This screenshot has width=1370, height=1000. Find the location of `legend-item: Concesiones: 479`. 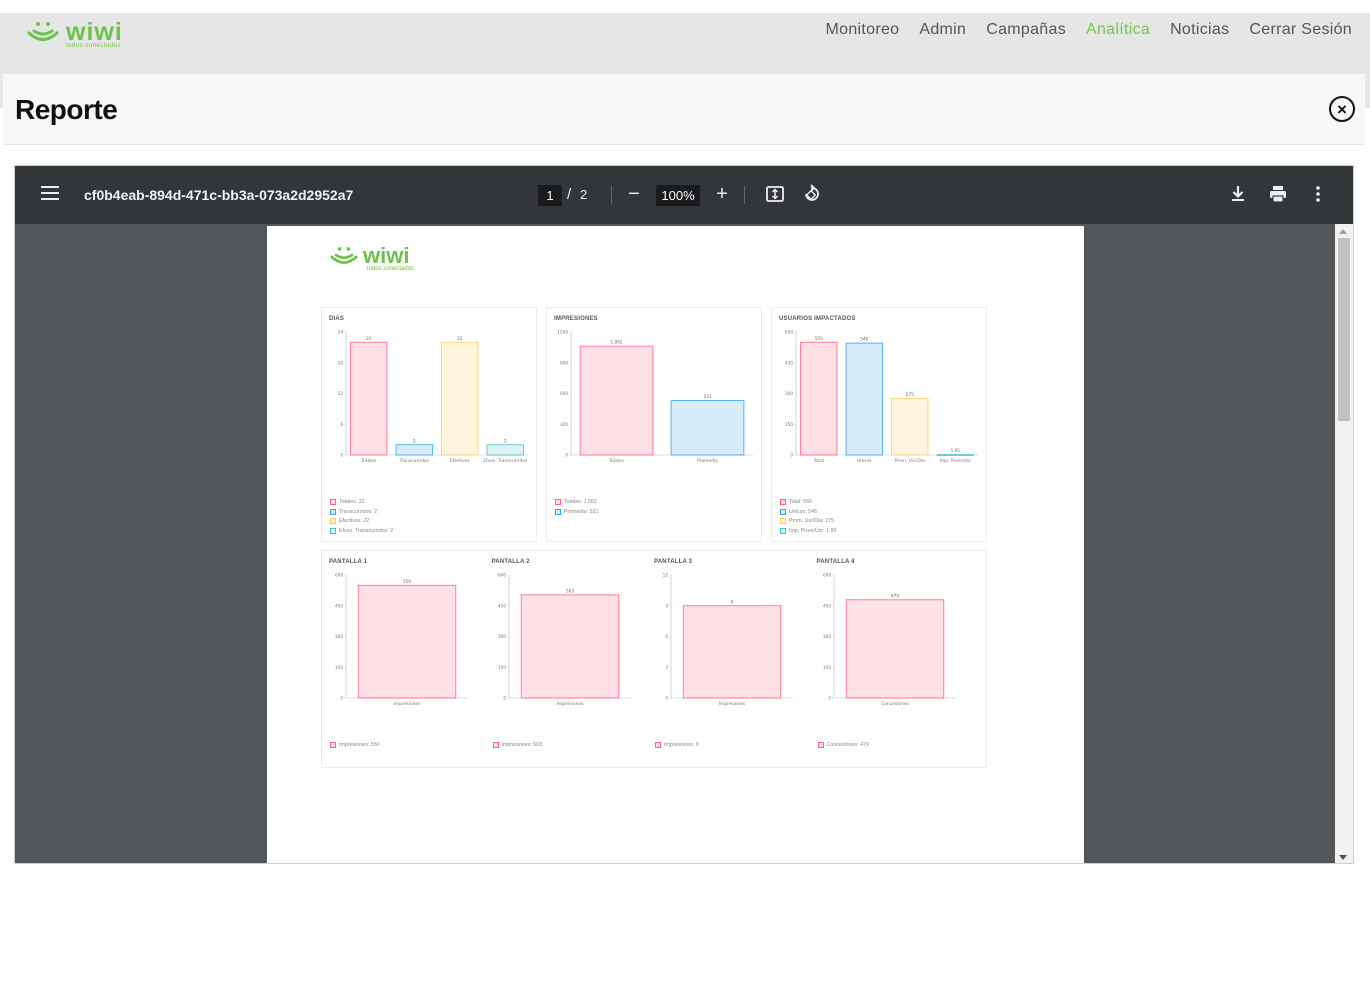

legend-item: Concesiones: 479 is located at coordinates (843, 745).